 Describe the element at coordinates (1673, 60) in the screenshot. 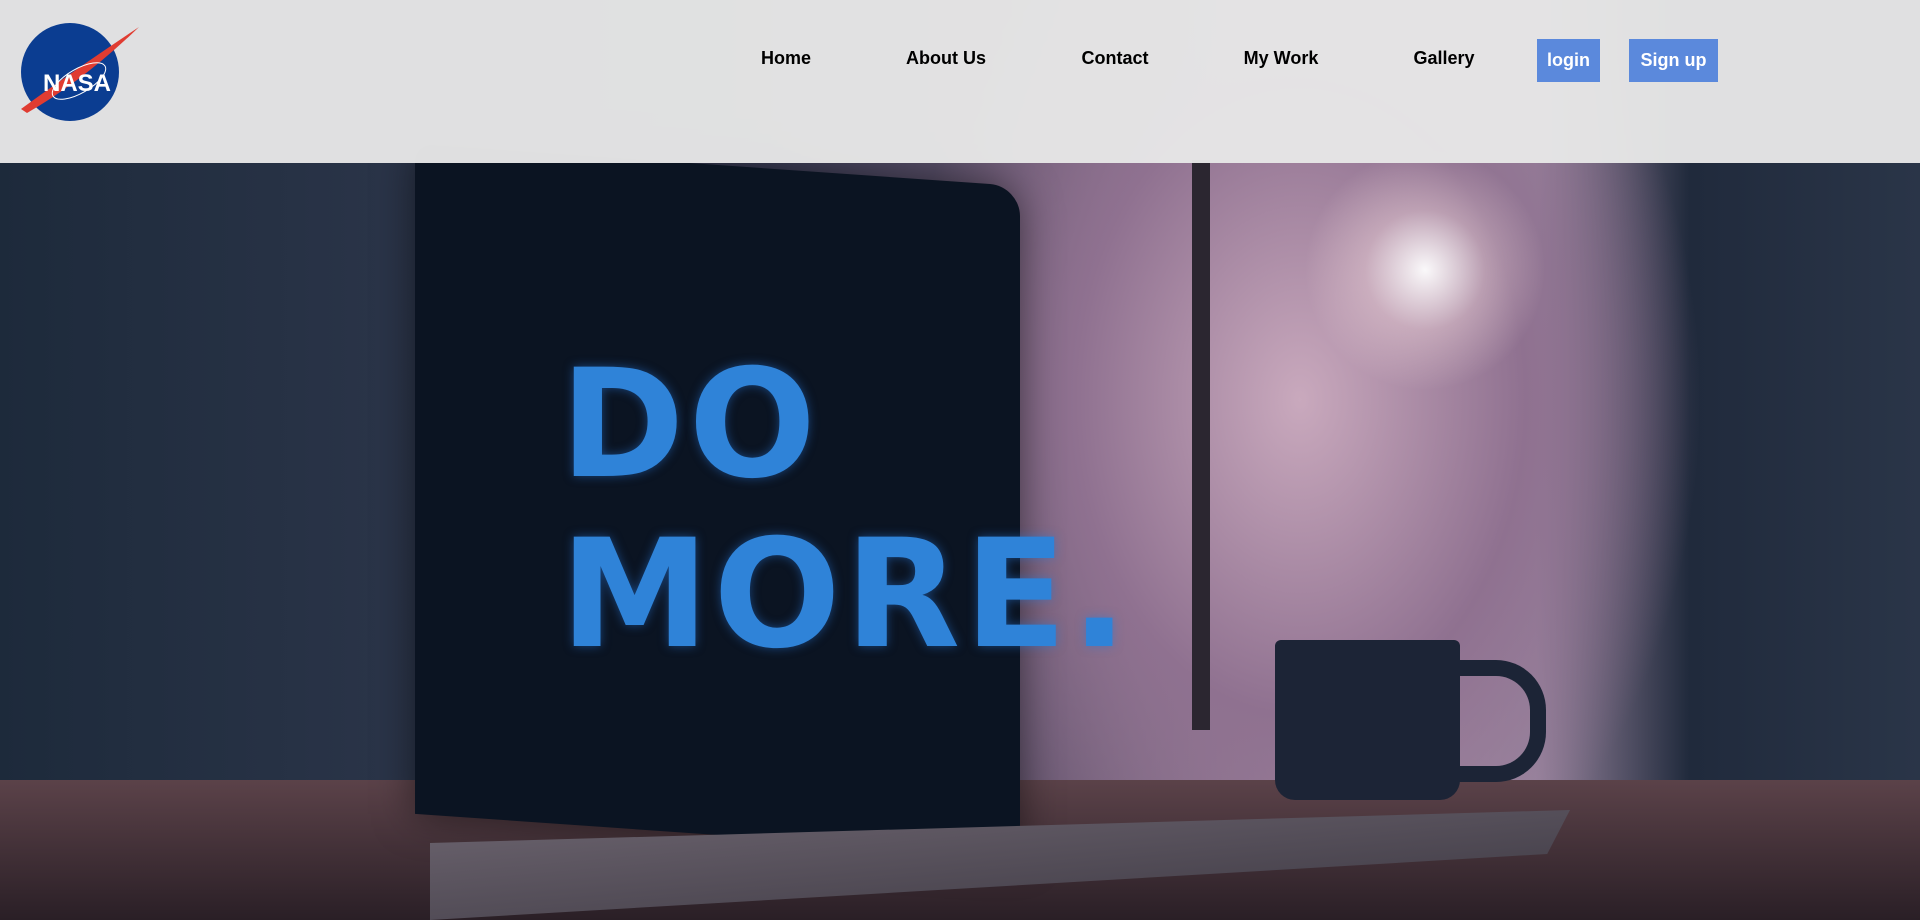

I see `signup-button: Sign up` at that location.